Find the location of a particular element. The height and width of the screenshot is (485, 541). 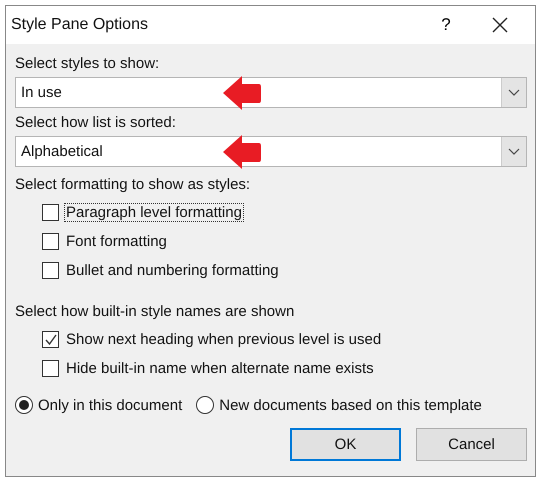

checkbox-label: Paragraph level formatting is located at coordinates (154, 212).